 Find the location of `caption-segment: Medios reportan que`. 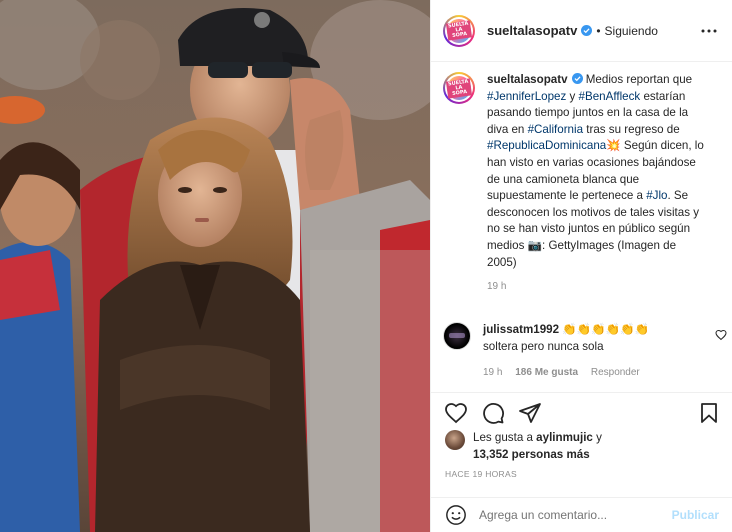

caption-segment: Medios reportan que is located at coordinates (637, 79).